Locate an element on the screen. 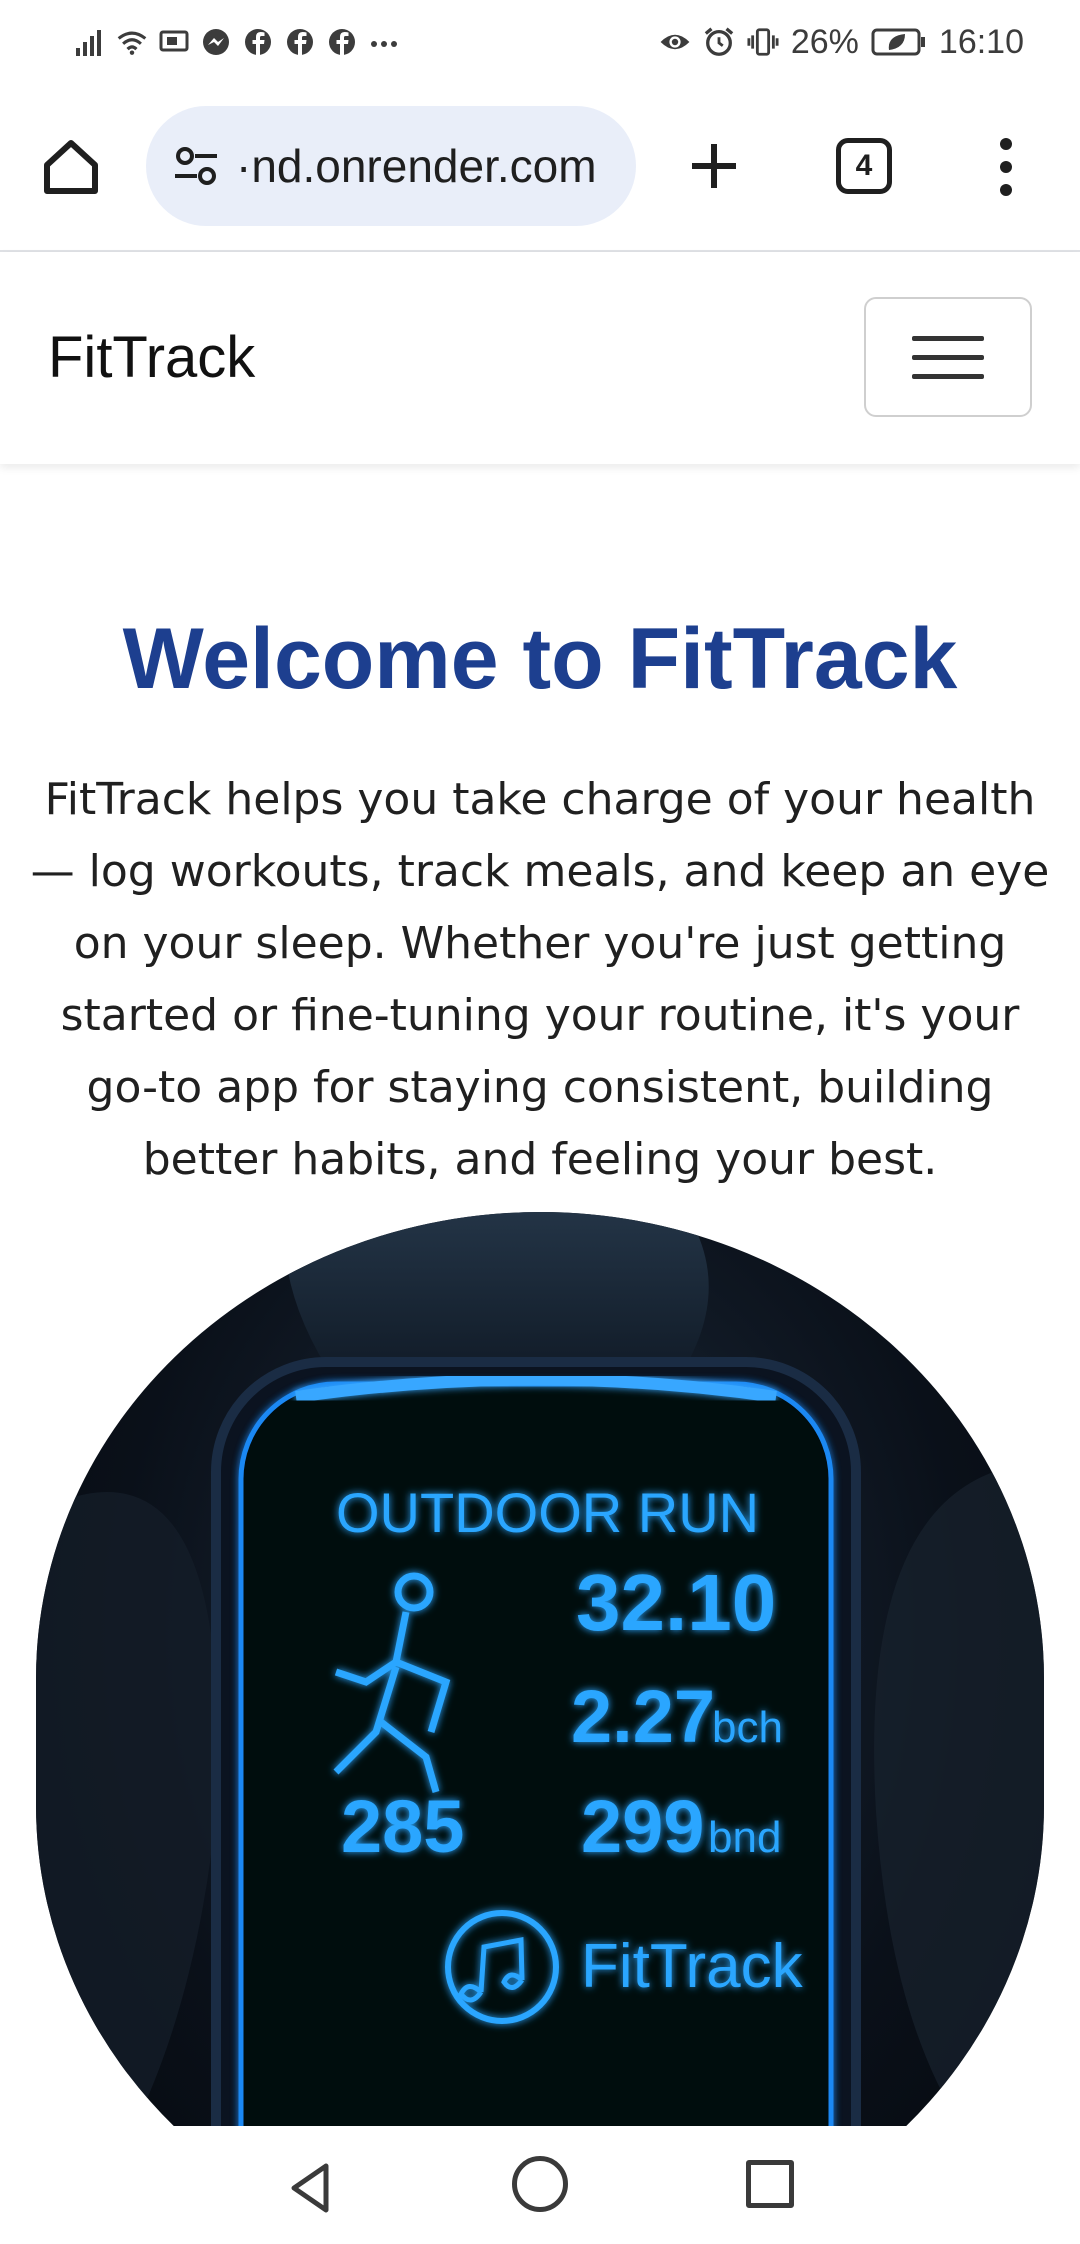  tab-switcher-button: 4 is located at coordinates (864, 166).